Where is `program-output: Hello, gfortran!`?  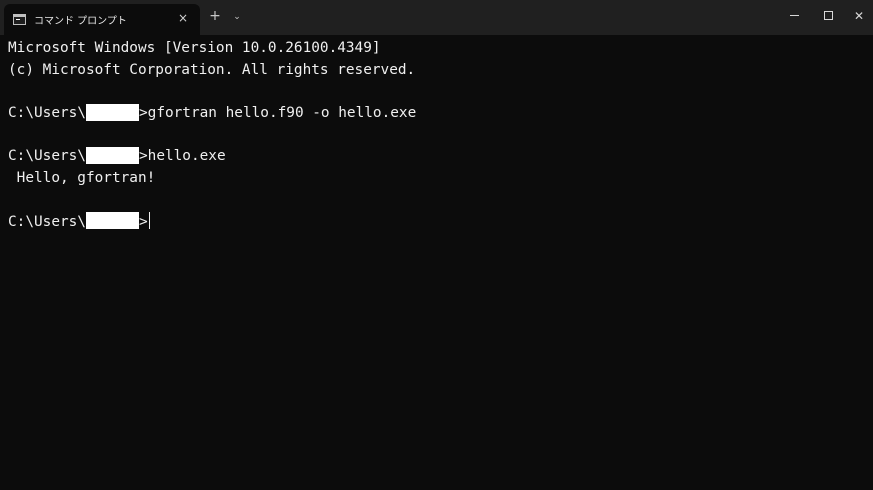
program-output: Hello, gfortran! is located at coordinates (82, 178).